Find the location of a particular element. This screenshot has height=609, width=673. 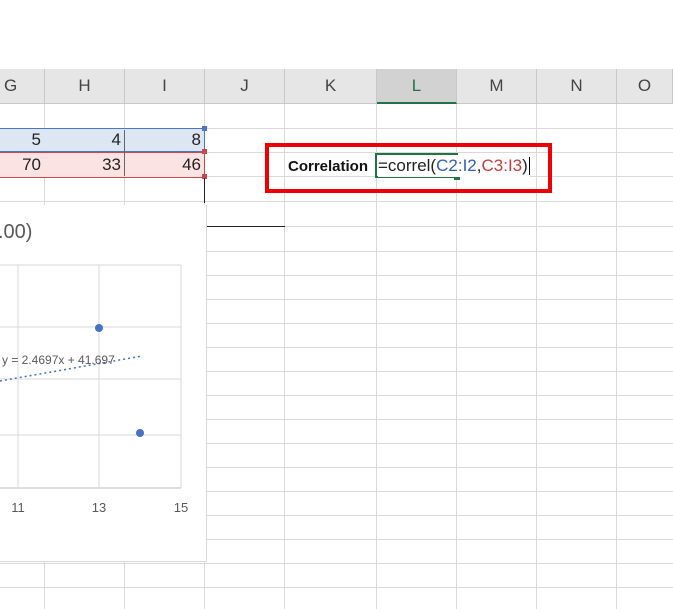

col-label: K is located at coordinates (330, 85).